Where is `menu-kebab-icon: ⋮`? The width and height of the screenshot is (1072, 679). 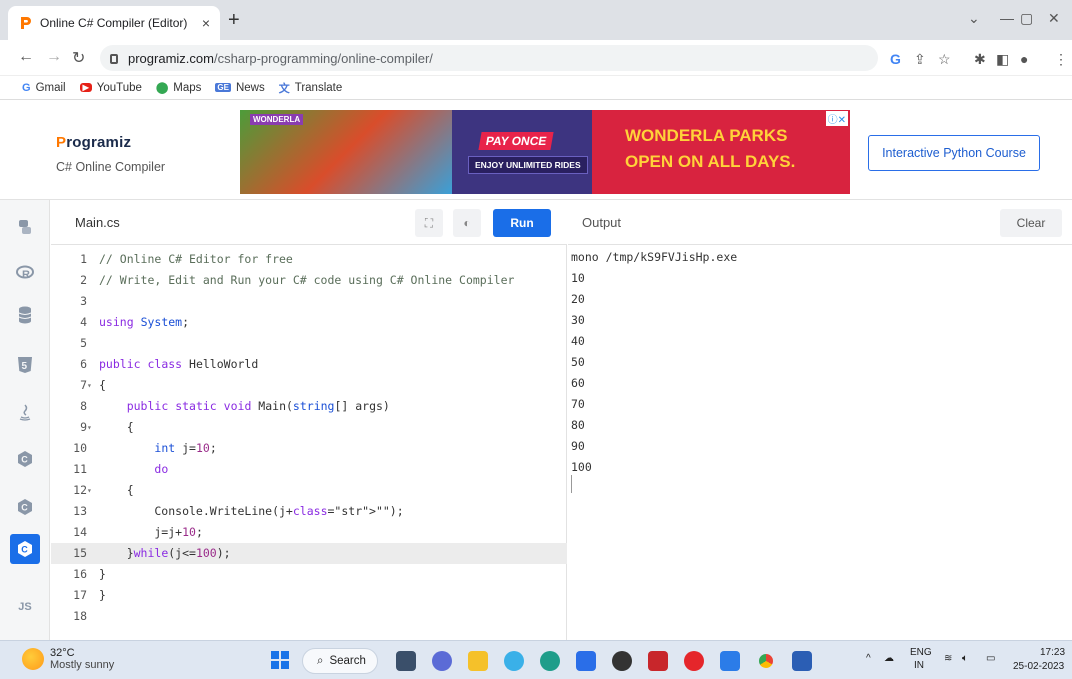
menu-kebab-icon: ⋮ is located at coordinates (1061, 59).